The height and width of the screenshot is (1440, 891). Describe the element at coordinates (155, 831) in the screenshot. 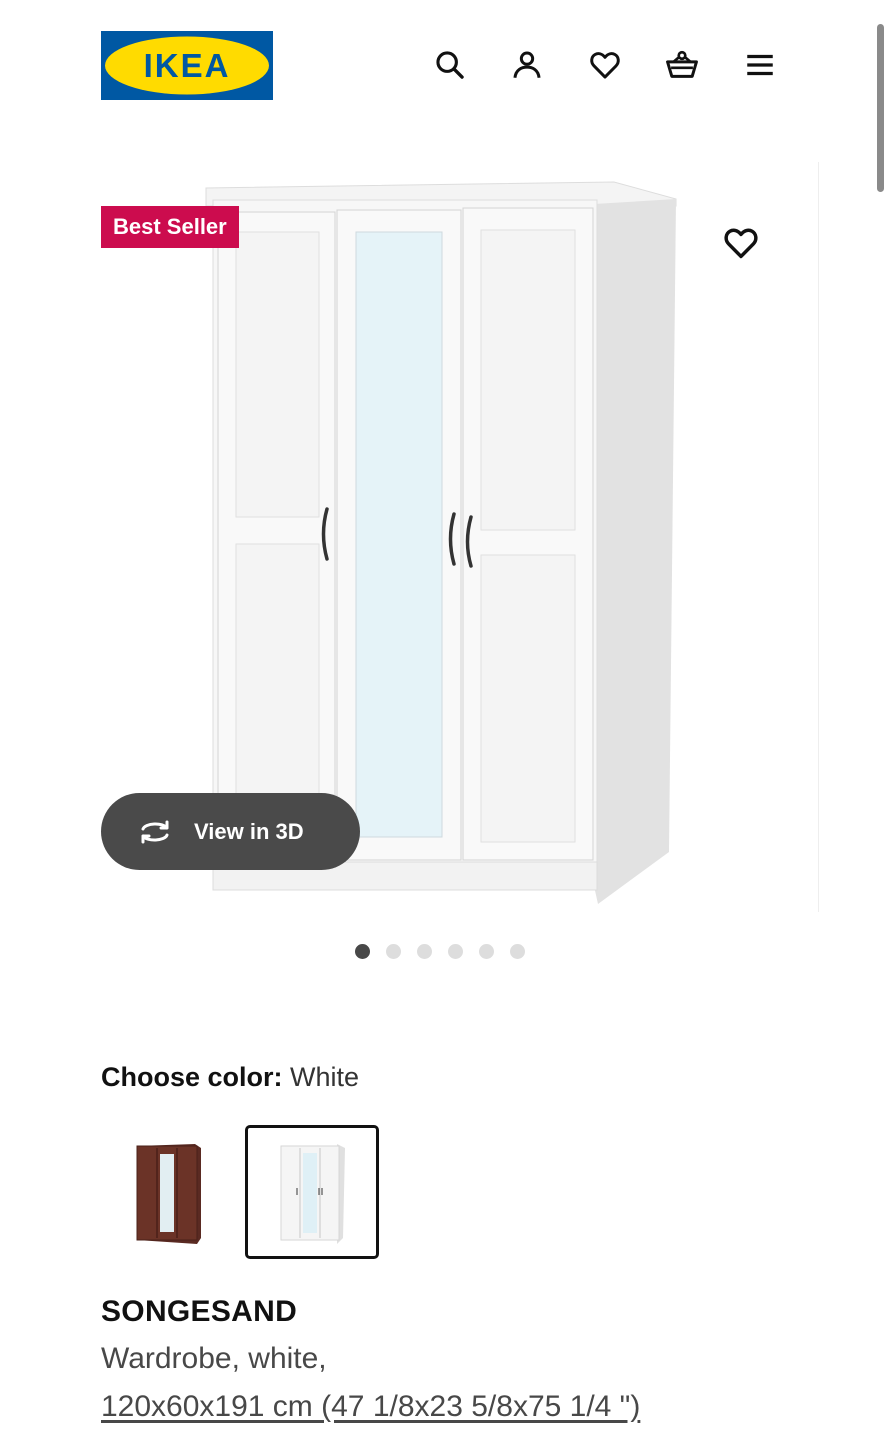

I see `rotate-3d-icon` at that location.